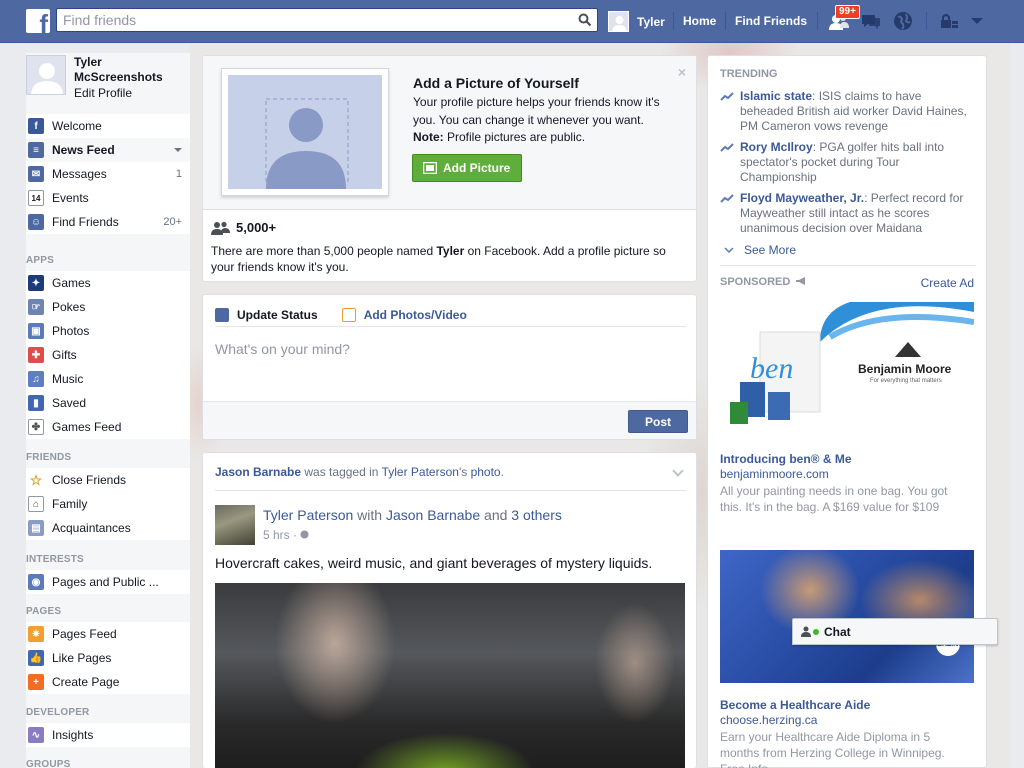 This screenshot has height=768, width=1024. Describe the element at coordinates (108, 198) in the screenshot. I see `sidebar-item-events: 14 Events` at that location.